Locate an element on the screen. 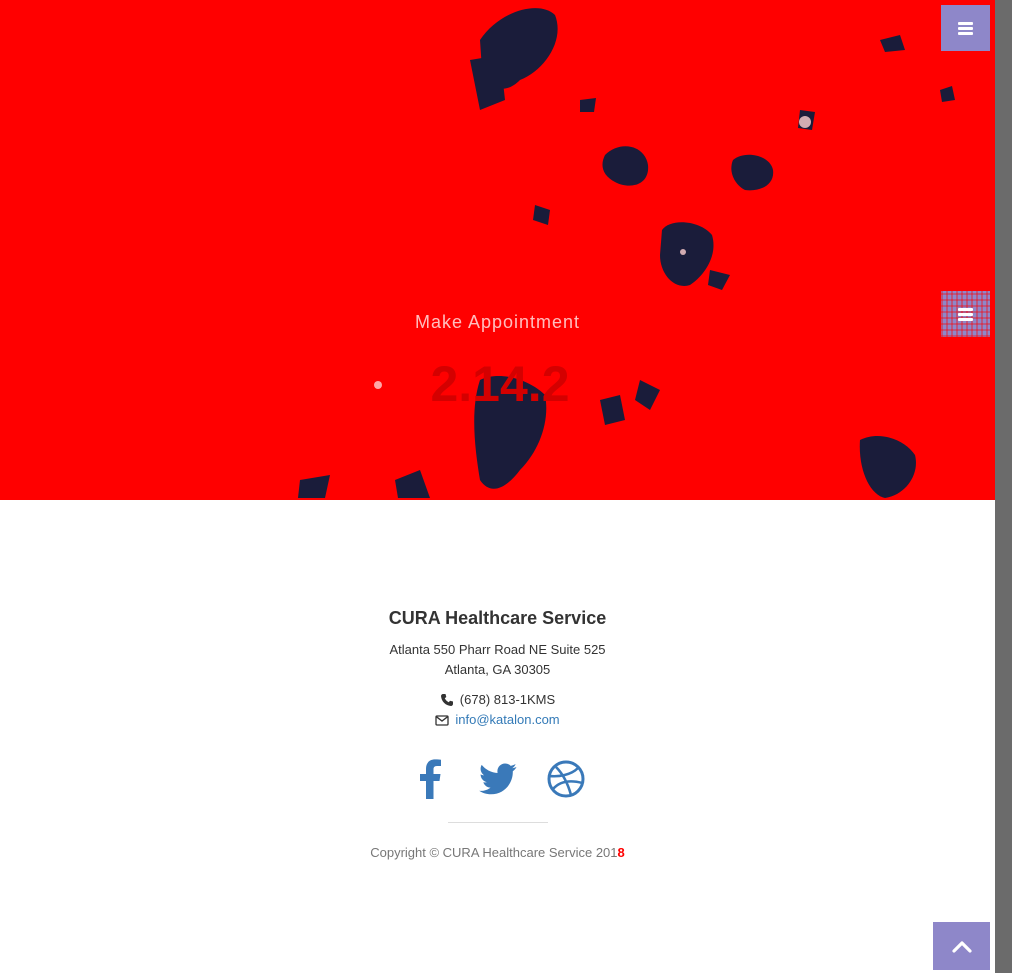 The image size is (1012, 973). scrollbar is located at coordinates (1003, 486).